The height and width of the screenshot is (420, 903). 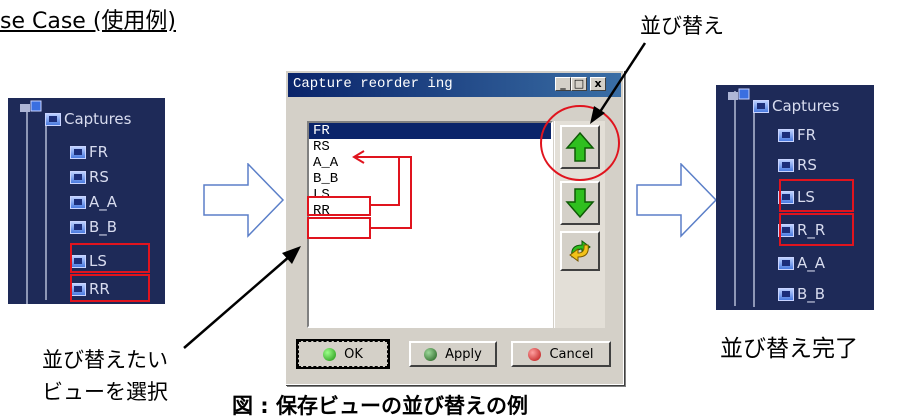 What do you see at coordinates (380, 406) in the screenshot?
I see `figure-caption: 図 : 保存ビューの並び替えの例` at bounding box center [380, 406].